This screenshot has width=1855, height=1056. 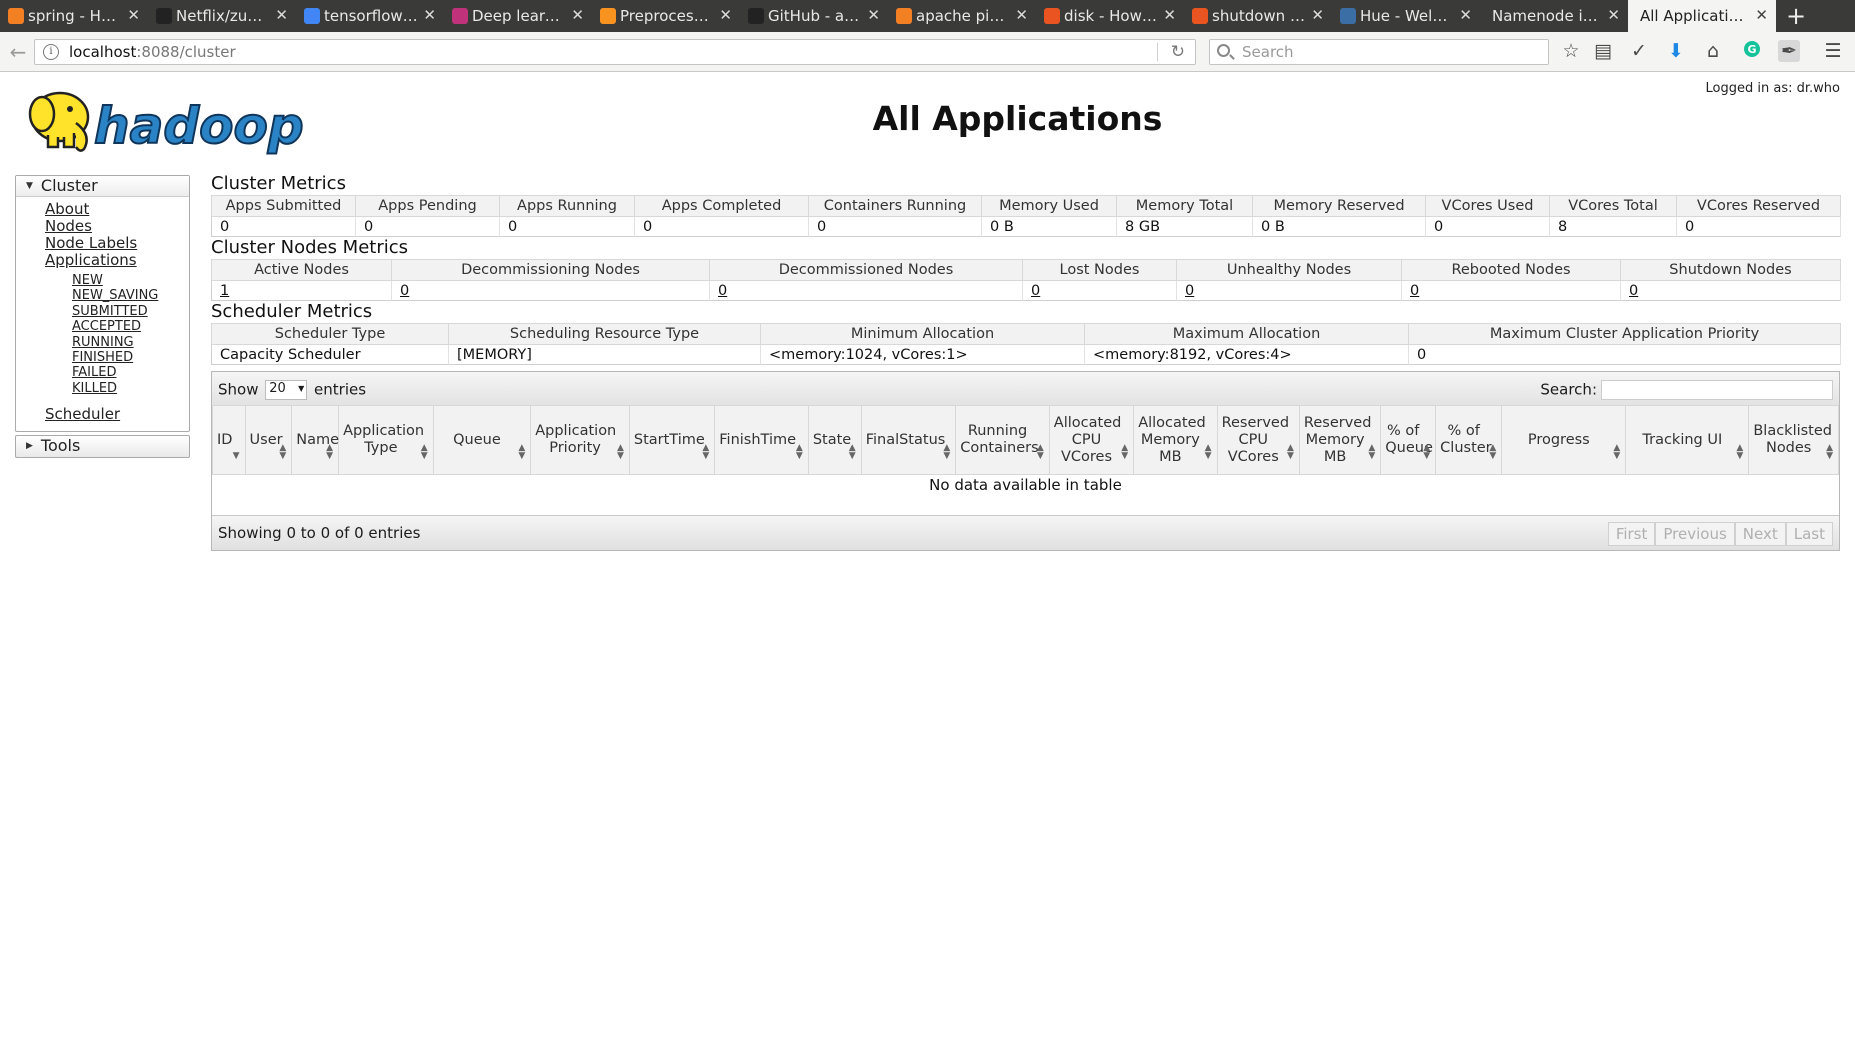 What do you see at coordinates (1002, 440) in the screenshot?
I see `column-running-containers: Running Containers ▲ ▼` at bounding box center [1002, 440].